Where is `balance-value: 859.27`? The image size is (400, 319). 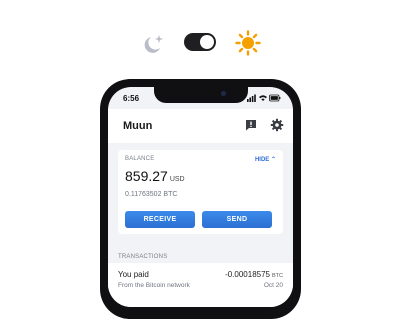
balance-value: 859.27 is located at coordinates (146, 176).